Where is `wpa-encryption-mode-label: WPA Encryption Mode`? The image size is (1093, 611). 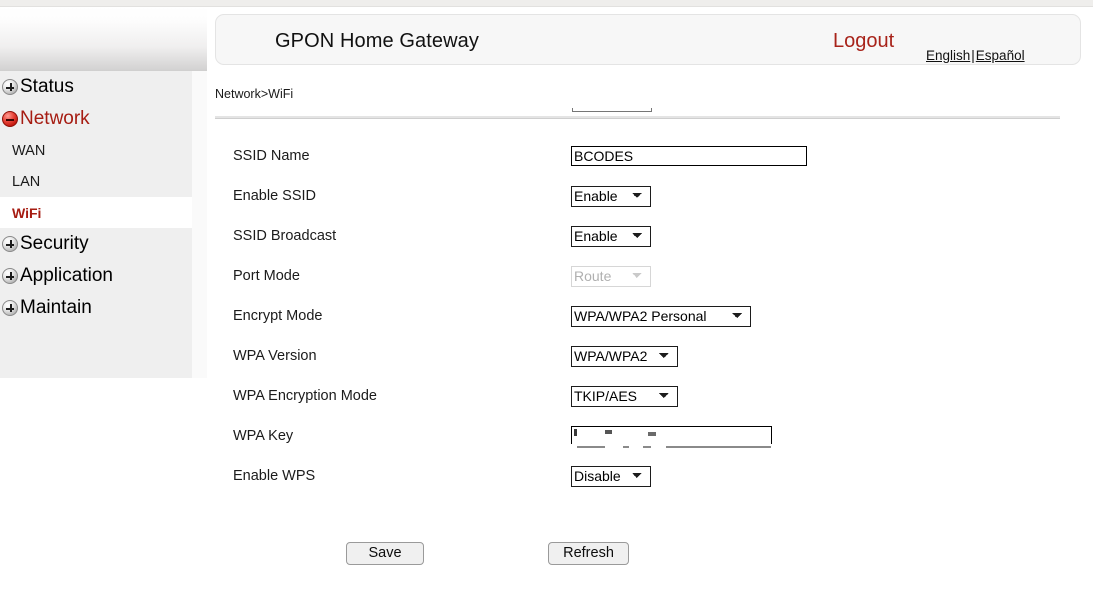
wpa-encryption-mode-label: WPA Encryption Mode is located at coordinates (305, 396).